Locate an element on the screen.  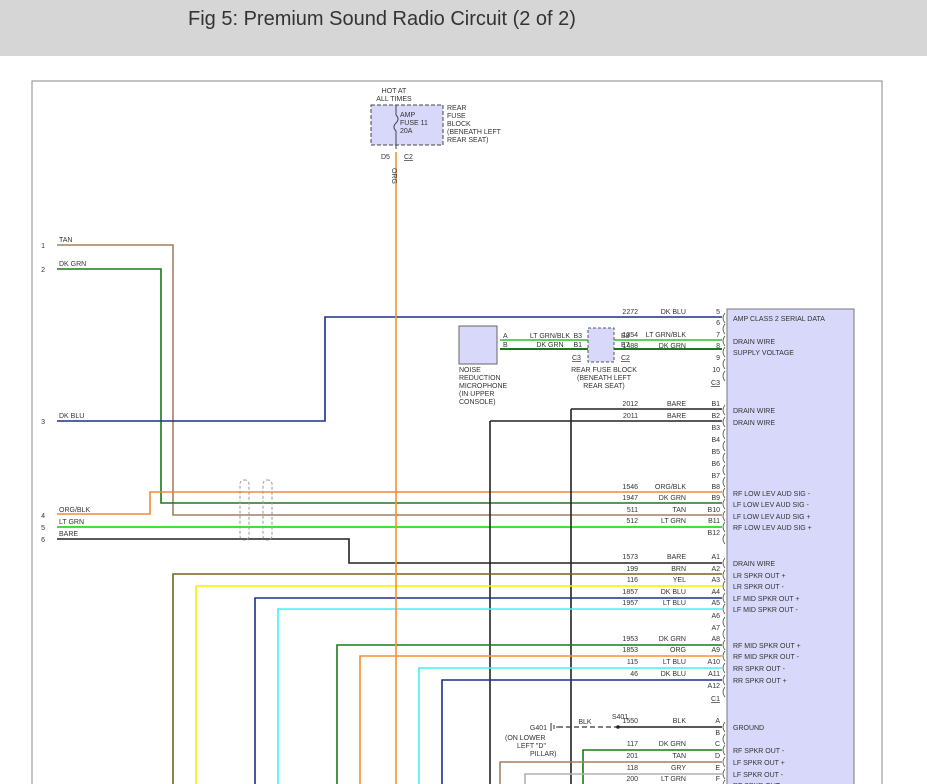
pin-label: E is located at coordinates (717, 768).